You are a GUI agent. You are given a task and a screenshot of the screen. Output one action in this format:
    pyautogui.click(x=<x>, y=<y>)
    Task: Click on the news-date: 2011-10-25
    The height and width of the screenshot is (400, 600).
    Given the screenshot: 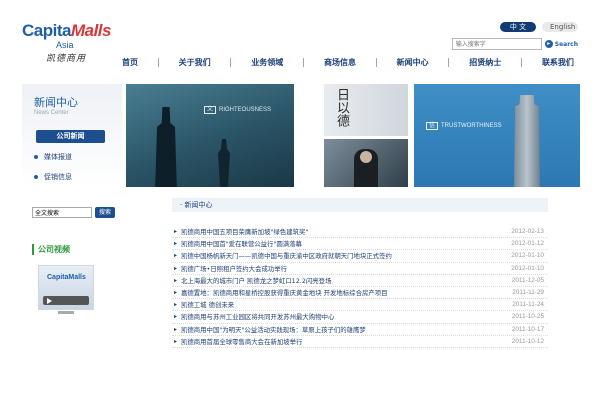 What is the action you would take?
    pyautogui.click(x=527, y=317)
    